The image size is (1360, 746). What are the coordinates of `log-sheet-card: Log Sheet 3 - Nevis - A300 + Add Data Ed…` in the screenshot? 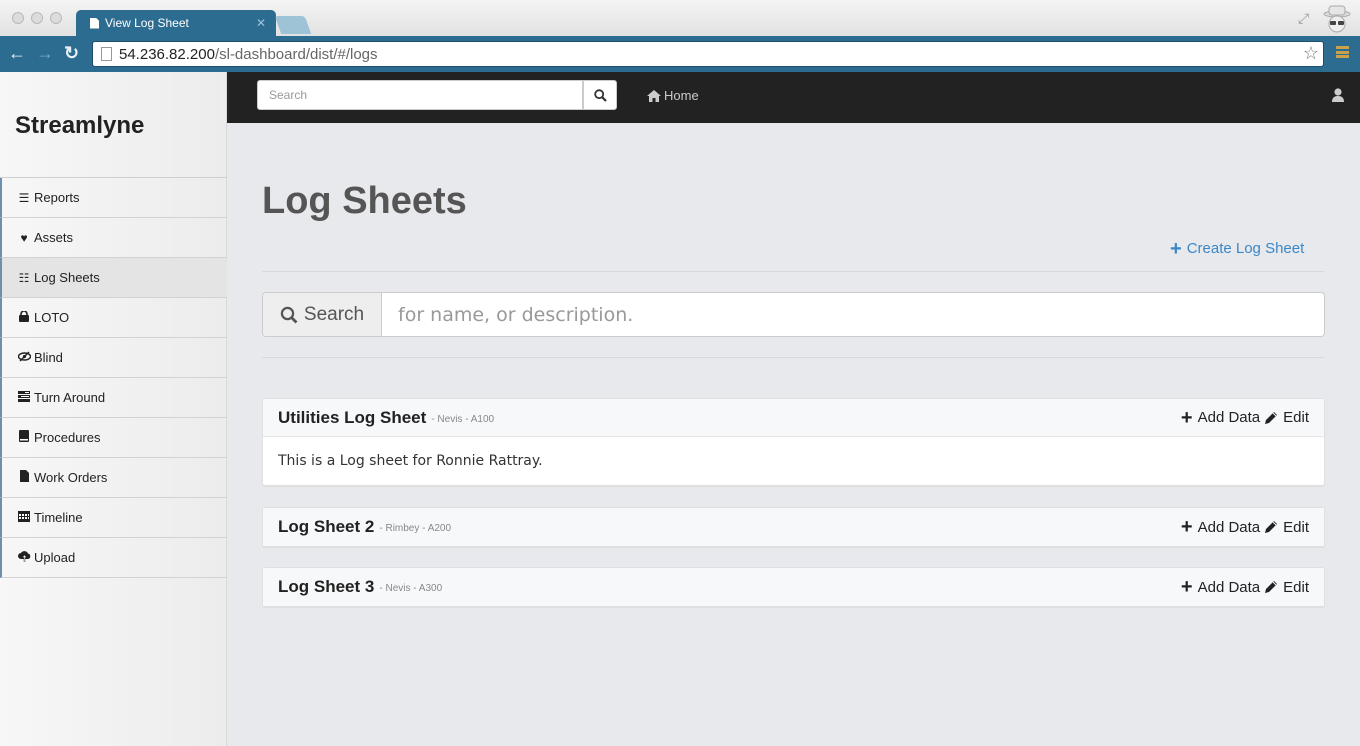 It's located at (793, 587).